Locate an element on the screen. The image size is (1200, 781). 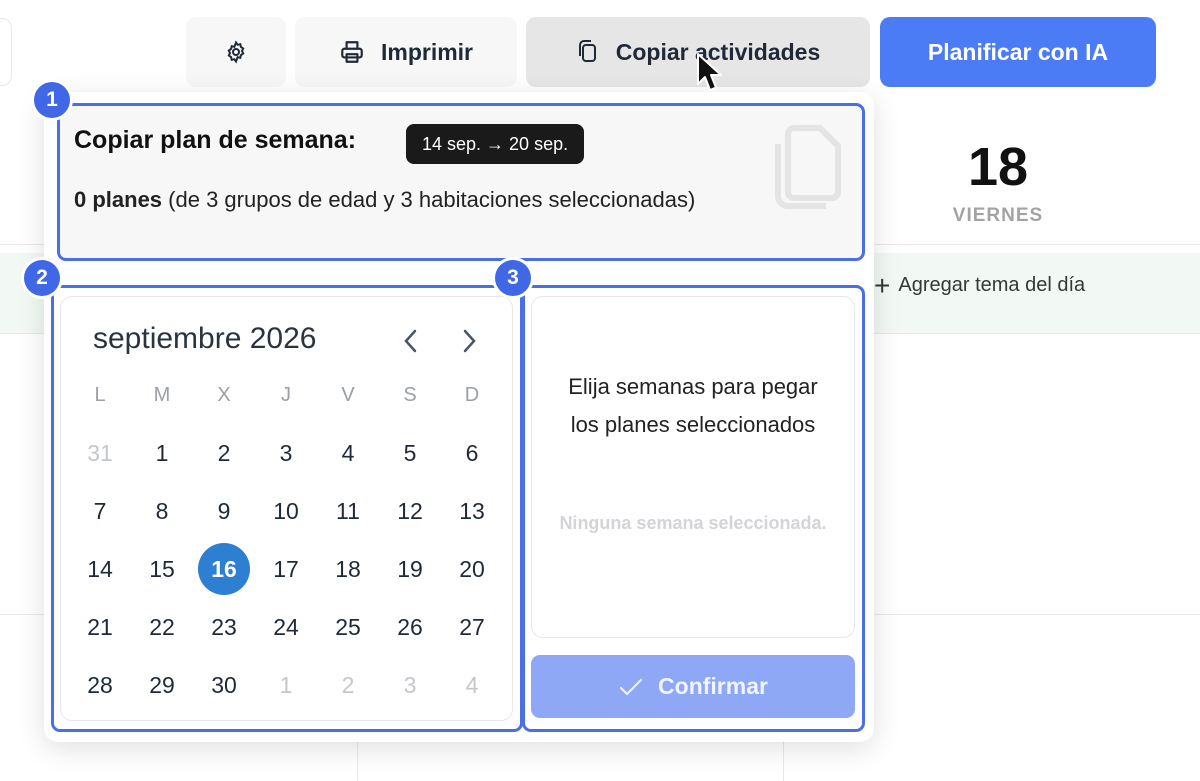
plan-with-ai-label: Planificar con IA is located at coordinates (1018, 51).